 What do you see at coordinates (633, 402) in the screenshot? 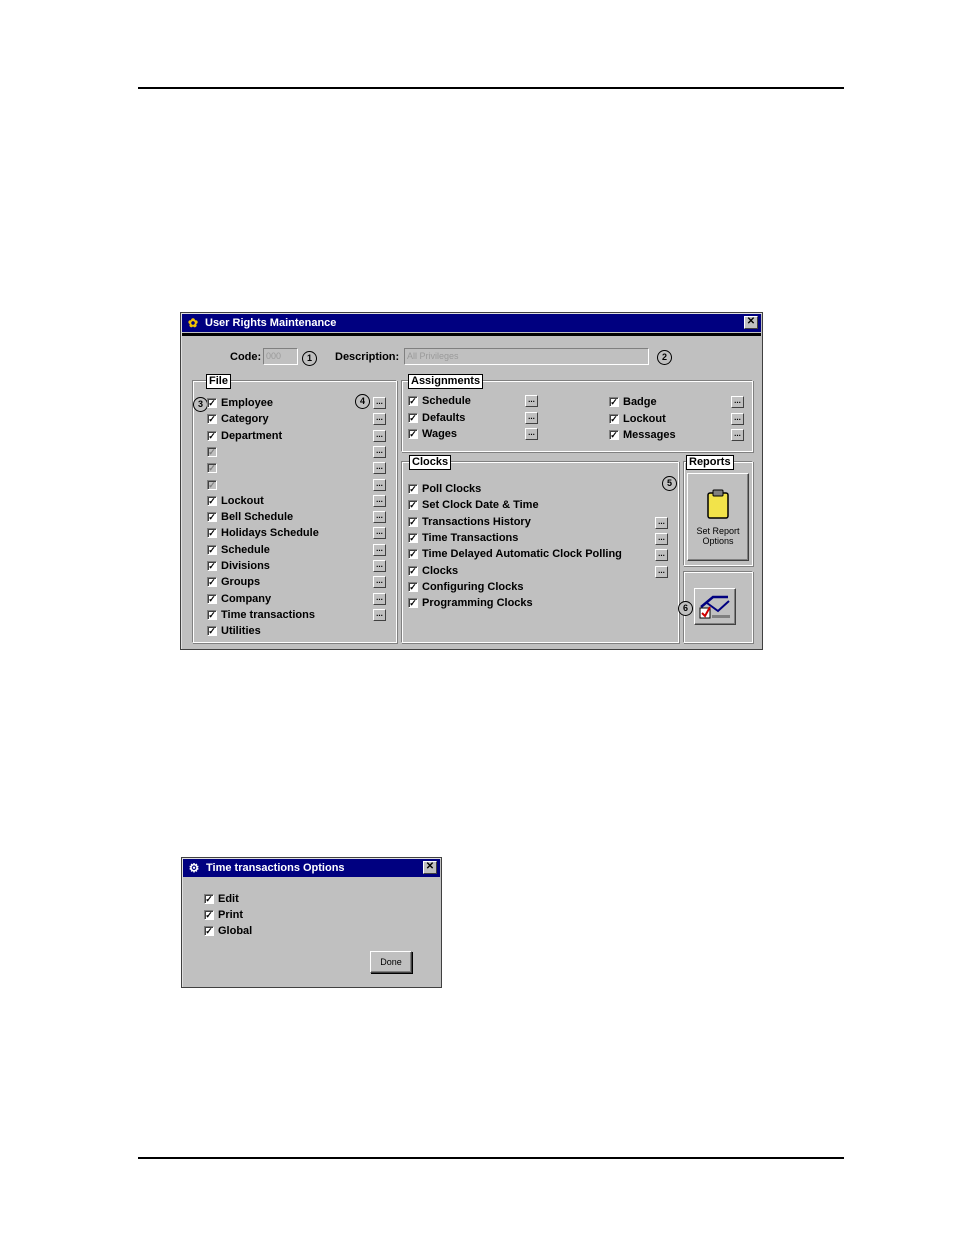
I see `assignment-item: ✓ Badge` at bounding box center [633, 402].